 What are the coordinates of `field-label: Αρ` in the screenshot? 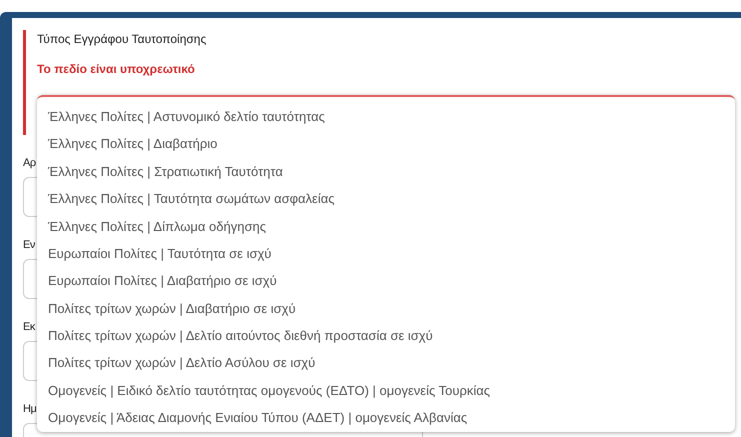 It's located at (29, 163).